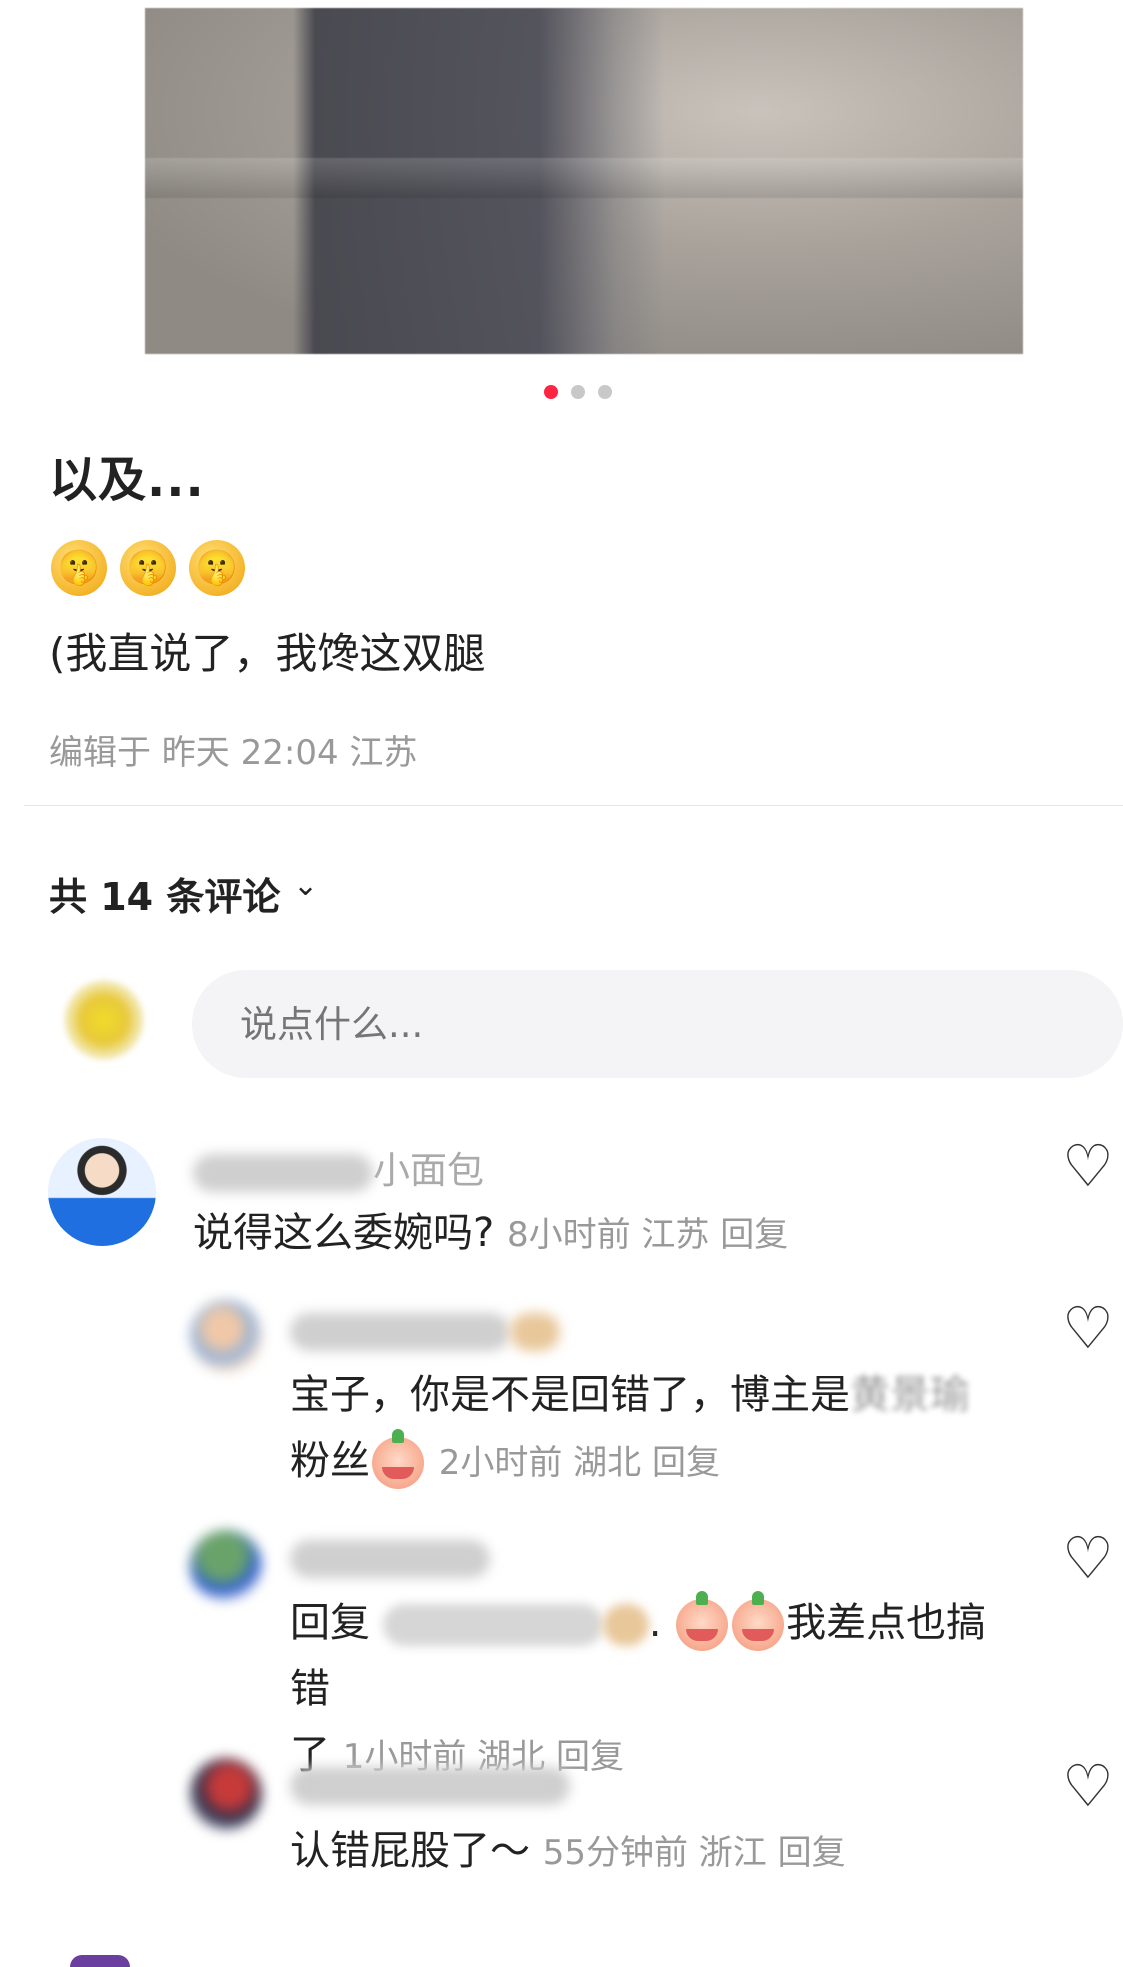  Describe the element at coordinates (330, 1461) in the screenshot. I see `reply-body-line2: 粉丝` at that location.